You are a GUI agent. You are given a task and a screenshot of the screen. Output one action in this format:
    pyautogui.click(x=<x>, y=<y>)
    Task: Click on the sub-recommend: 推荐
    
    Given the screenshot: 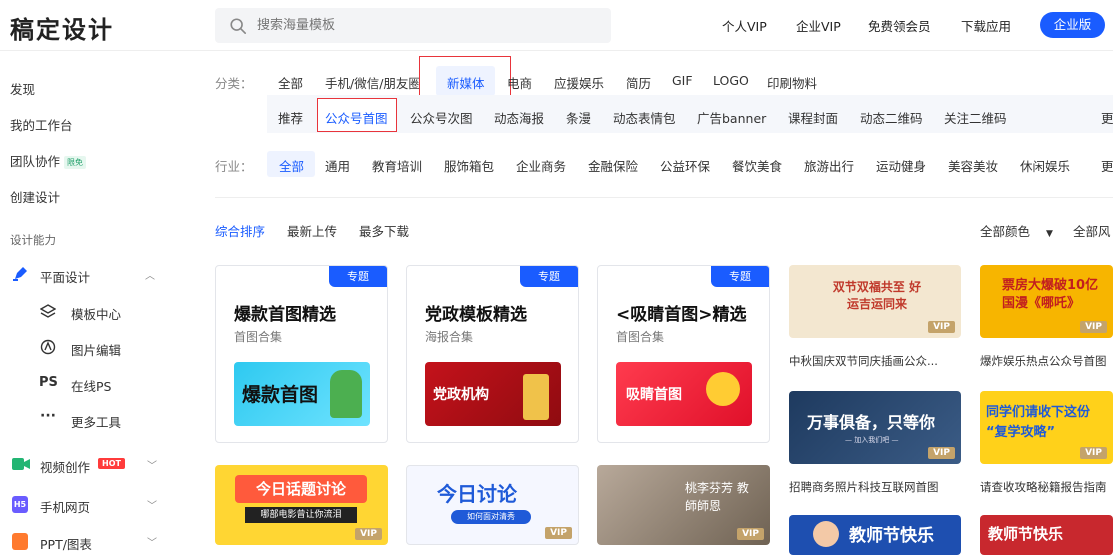 What is the action you would take?
    pyautogui.click(x=290, y=117)
    